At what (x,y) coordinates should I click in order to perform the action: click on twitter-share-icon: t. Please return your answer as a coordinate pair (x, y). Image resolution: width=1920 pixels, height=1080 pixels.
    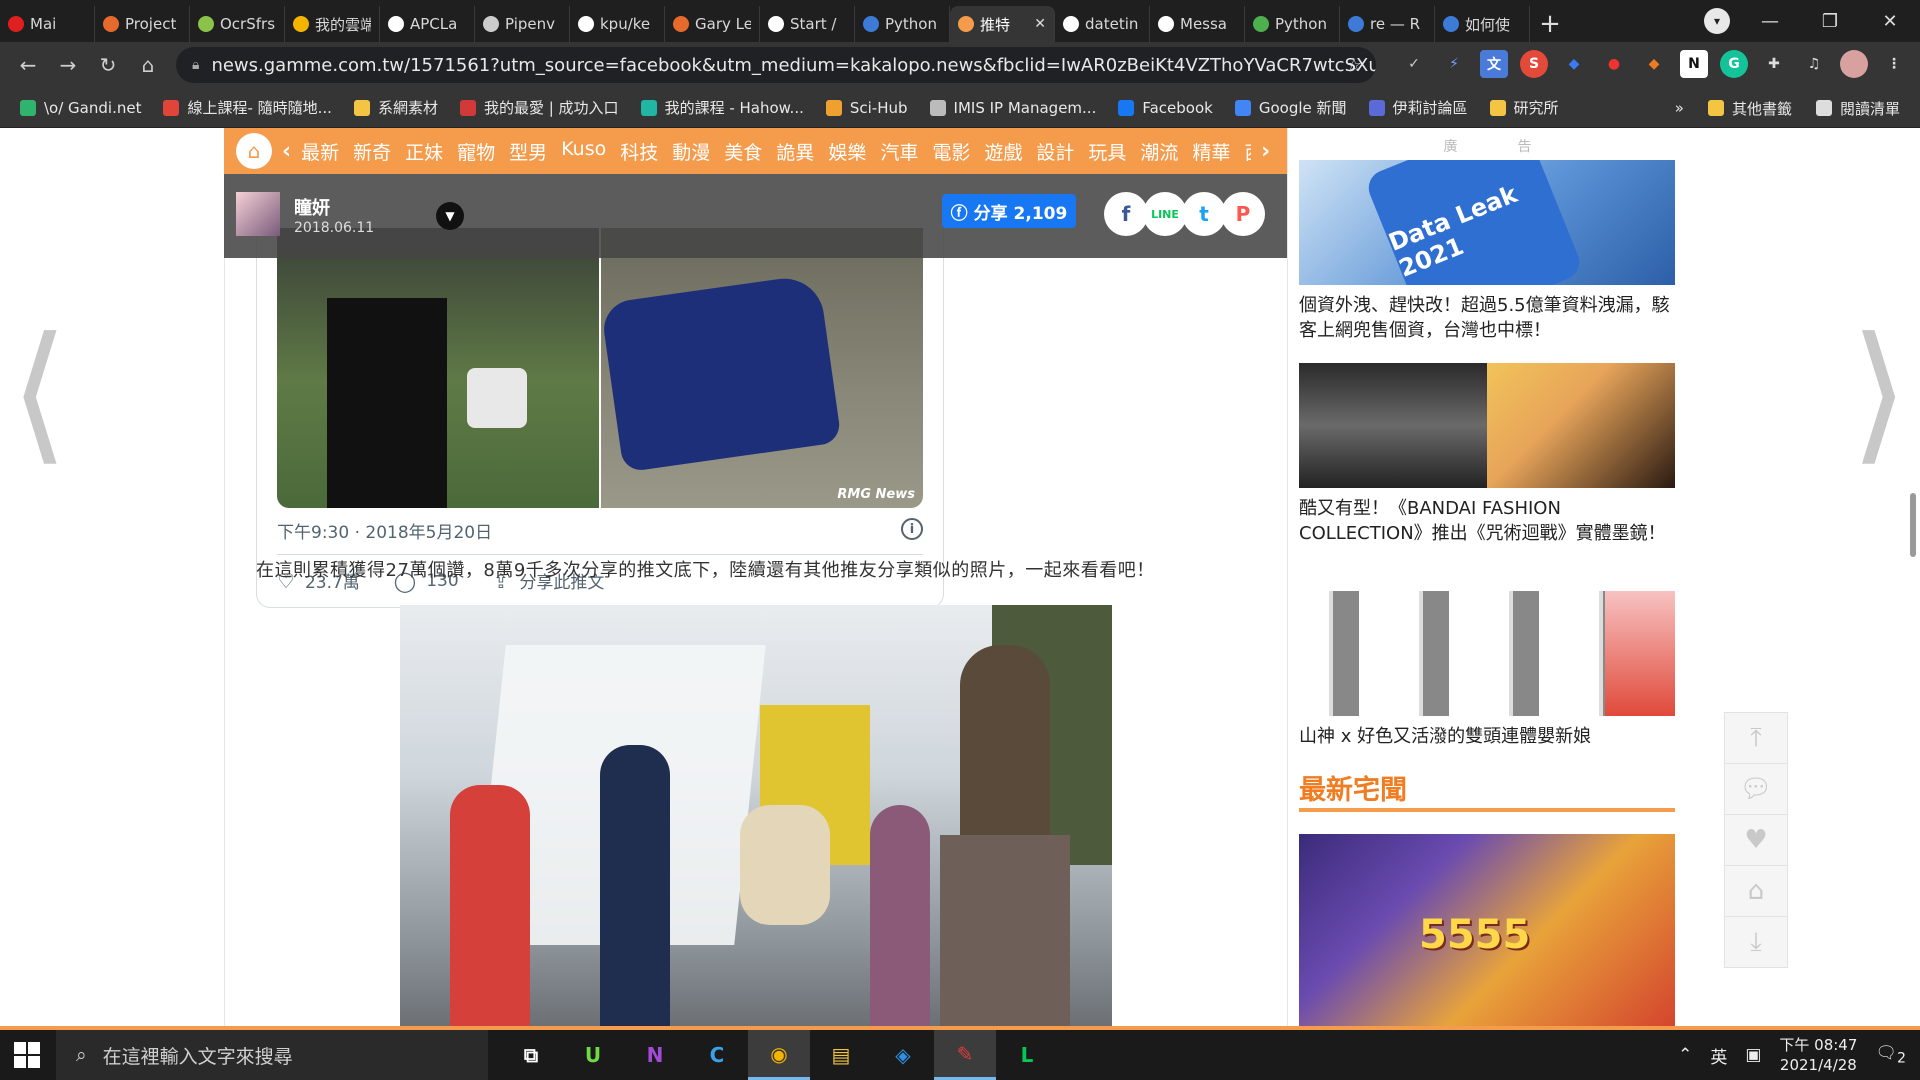
    Looking at the image, I should click on (1204, 214).